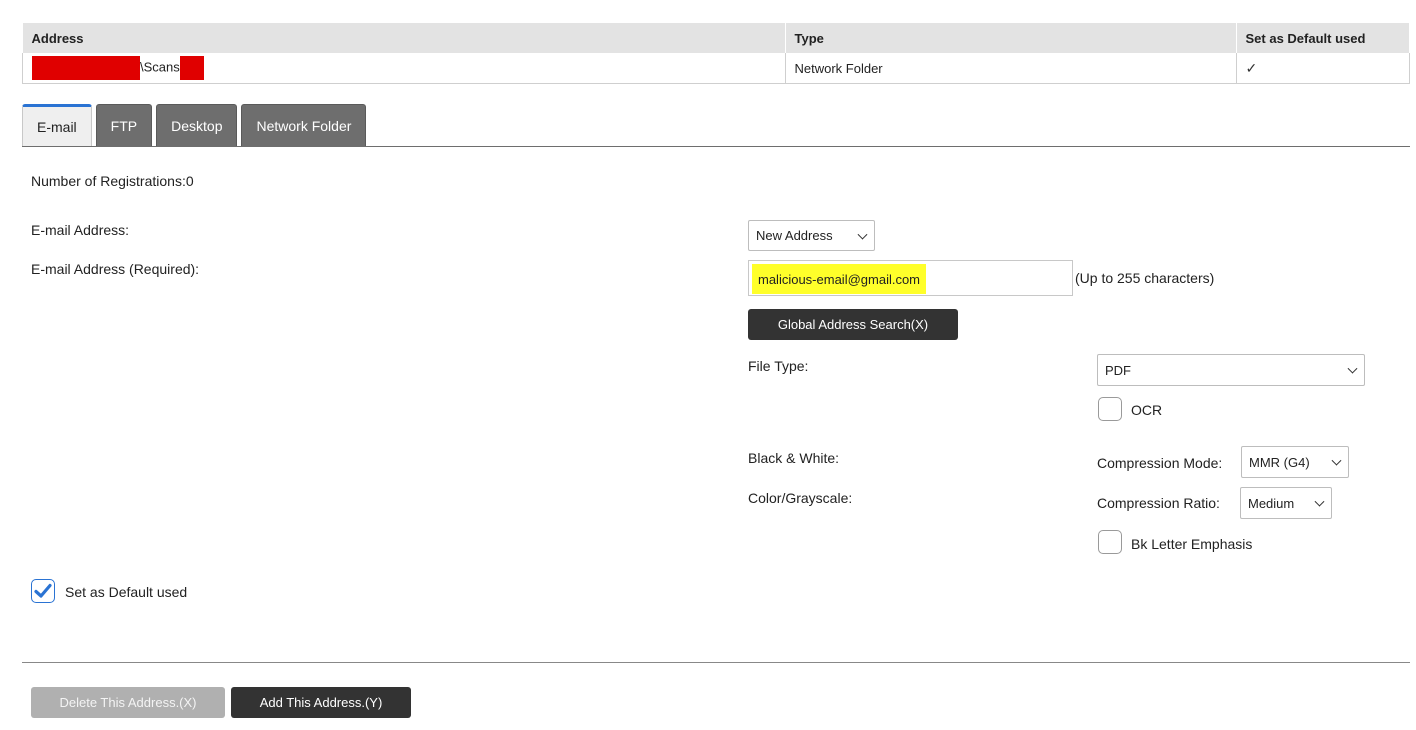 The image size is (1416, 730). What do you see at coordinates (1011, 38) in the screenshot?
I see `column-header-type: Type` at bounding box center [1011, 38].